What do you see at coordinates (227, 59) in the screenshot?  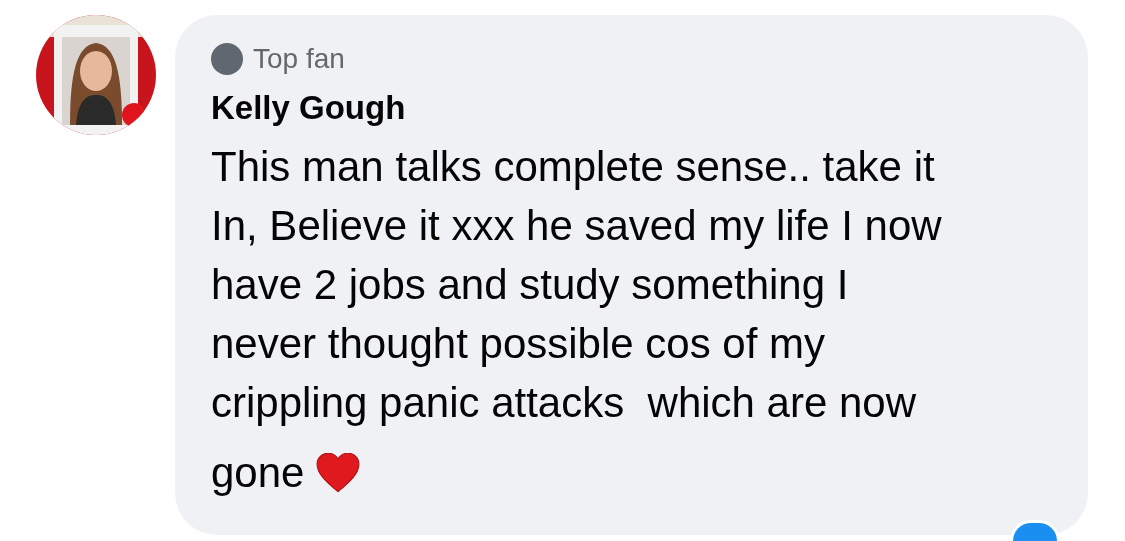 I see `badge-icon` at bounding box center [227, 59].